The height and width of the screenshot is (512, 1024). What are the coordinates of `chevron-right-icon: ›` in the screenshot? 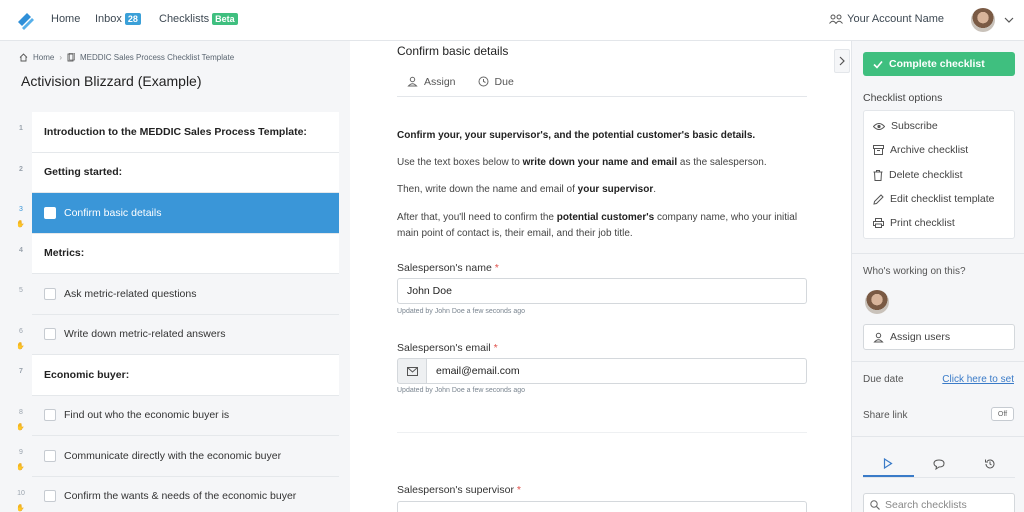 It's located at (61, 57).